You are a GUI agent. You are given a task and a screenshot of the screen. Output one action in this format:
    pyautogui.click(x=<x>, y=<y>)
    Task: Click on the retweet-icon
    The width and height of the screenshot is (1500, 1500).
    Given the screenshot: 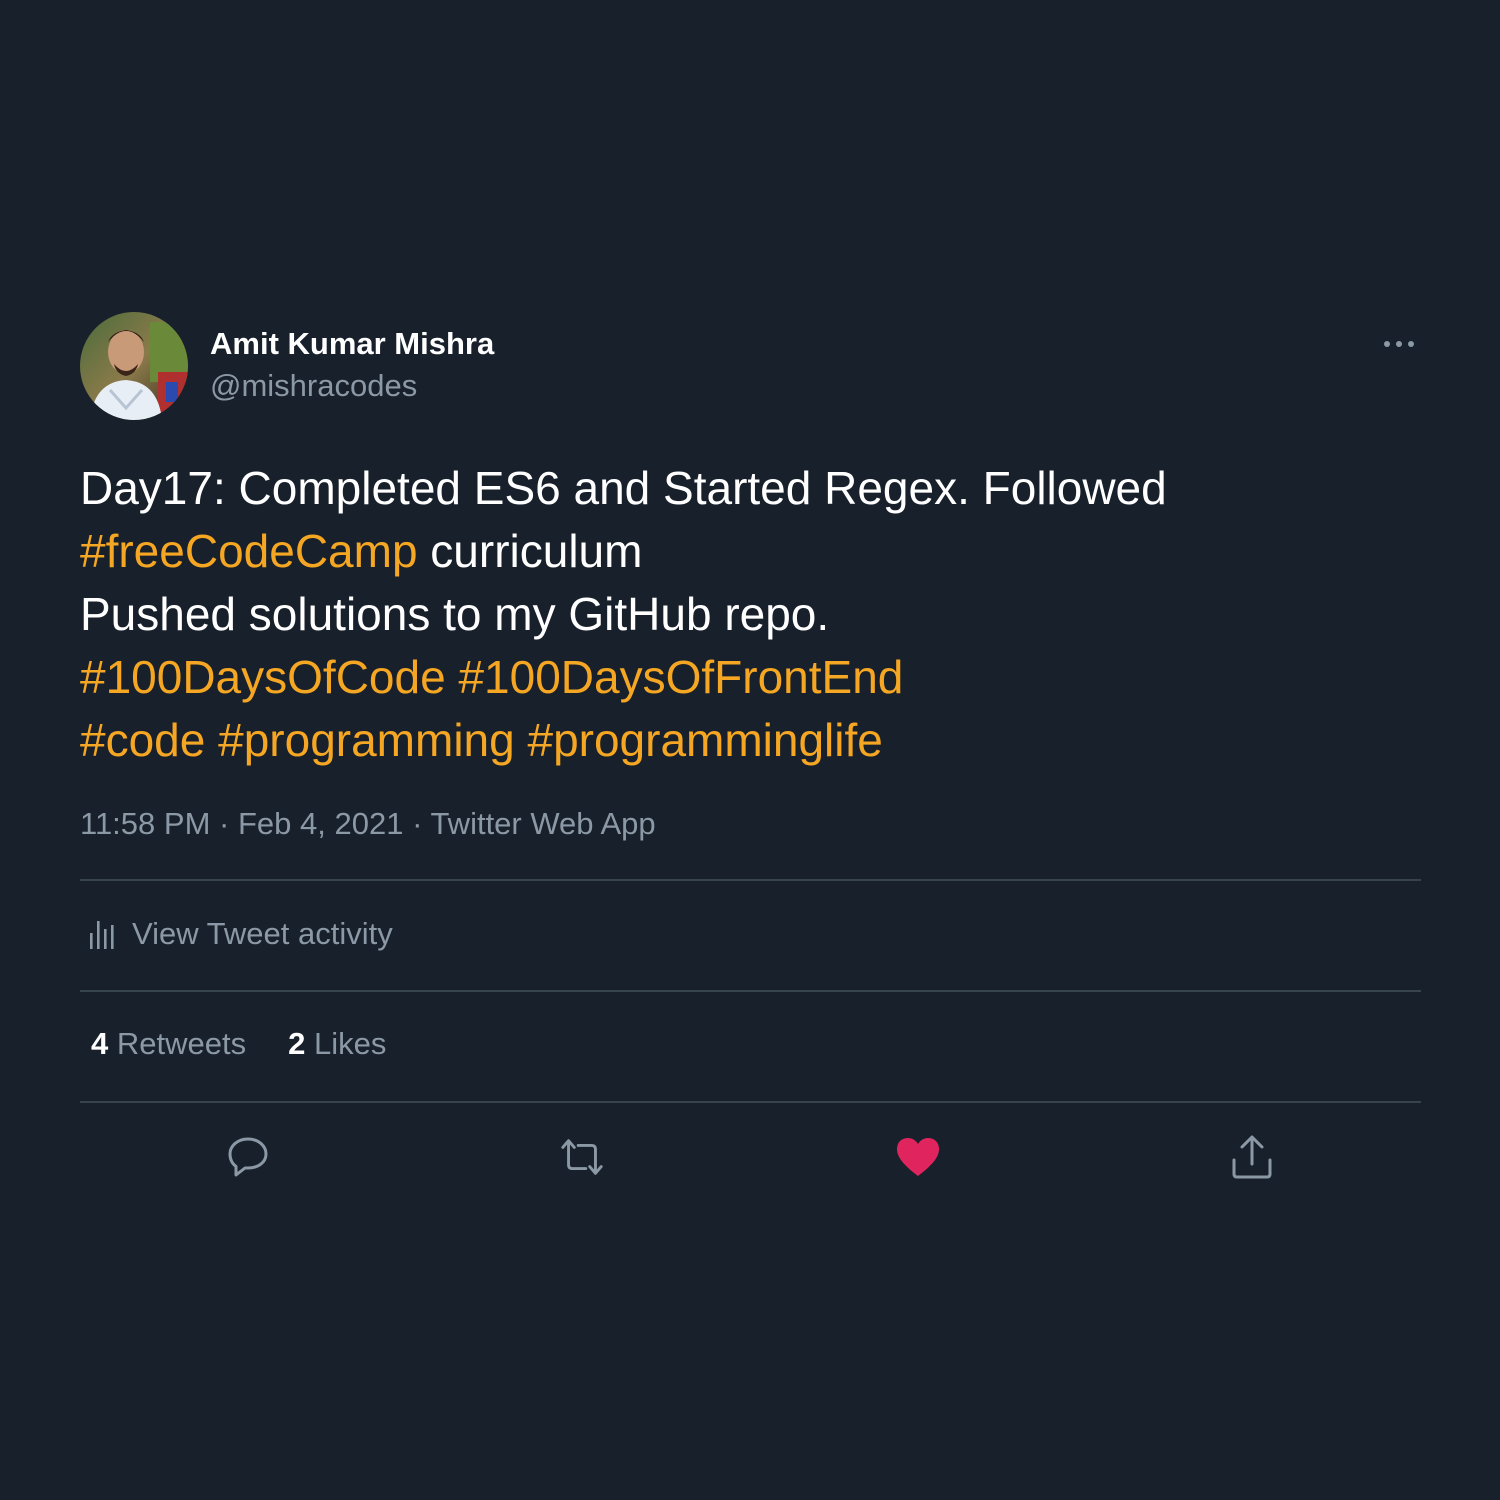 What is the action you would take?
    pyautogui.click(x=582, y=1157)
    